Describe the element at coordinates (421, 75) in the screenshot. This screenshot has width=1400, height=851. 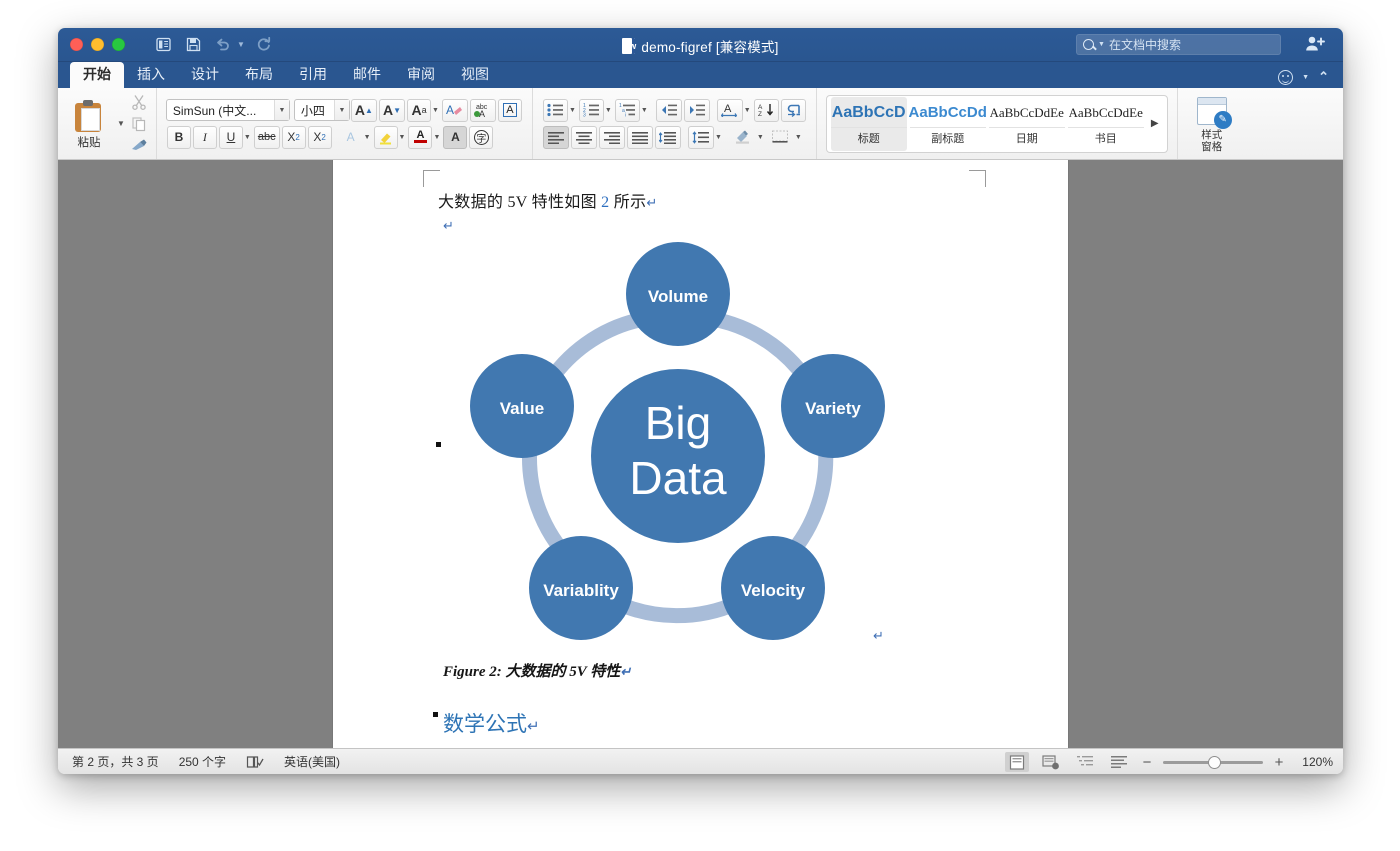
I see `tab-review: 审阅` at that location.